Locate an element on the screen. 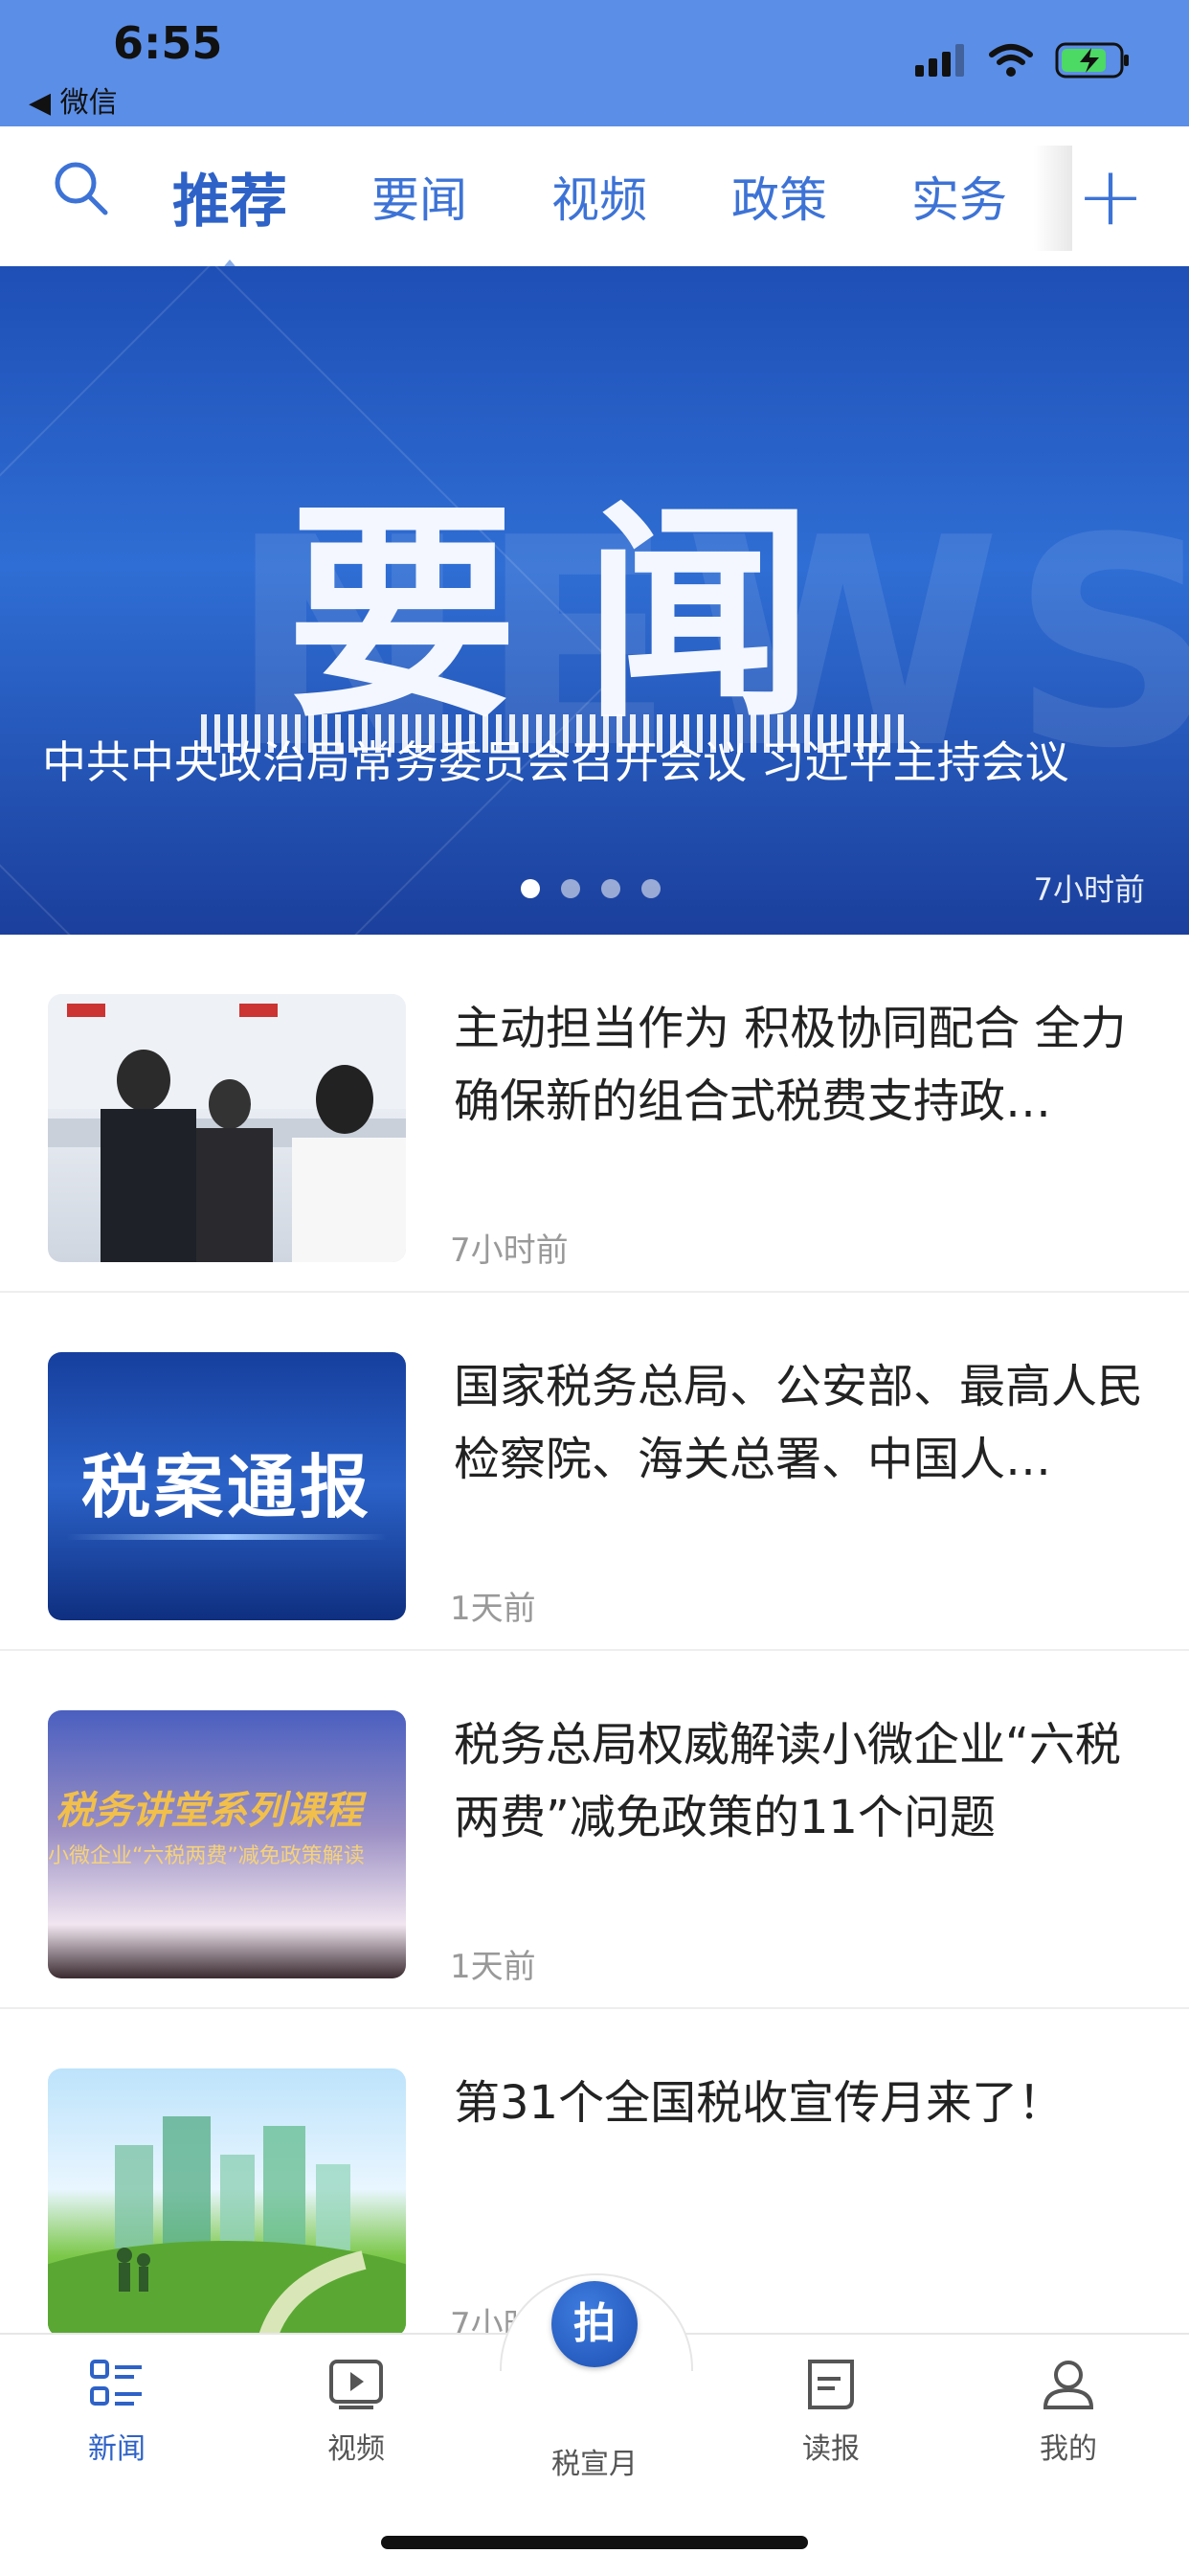  status-icons is located at coordinates (1023, 60).